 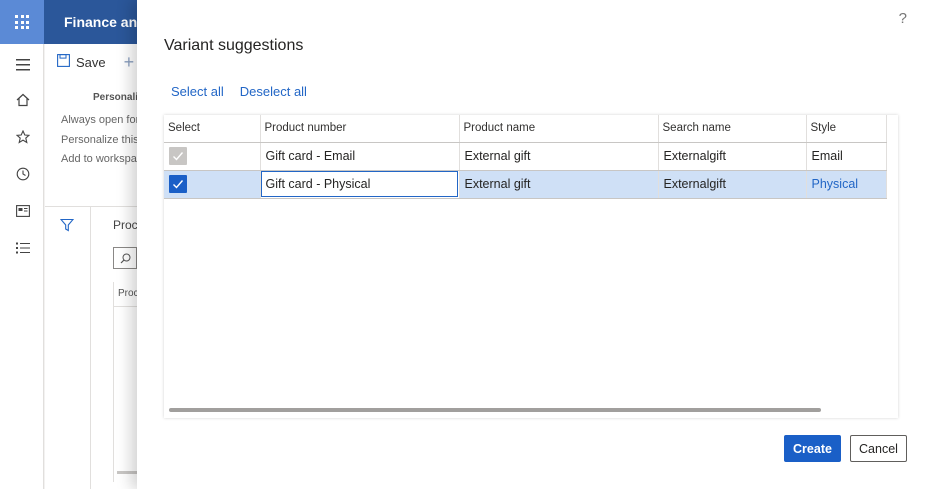 What do you see at coordinates (559, 129) in the screenshot?
I see `column-header-product-name: Product name` at bounding box center [559, 129].